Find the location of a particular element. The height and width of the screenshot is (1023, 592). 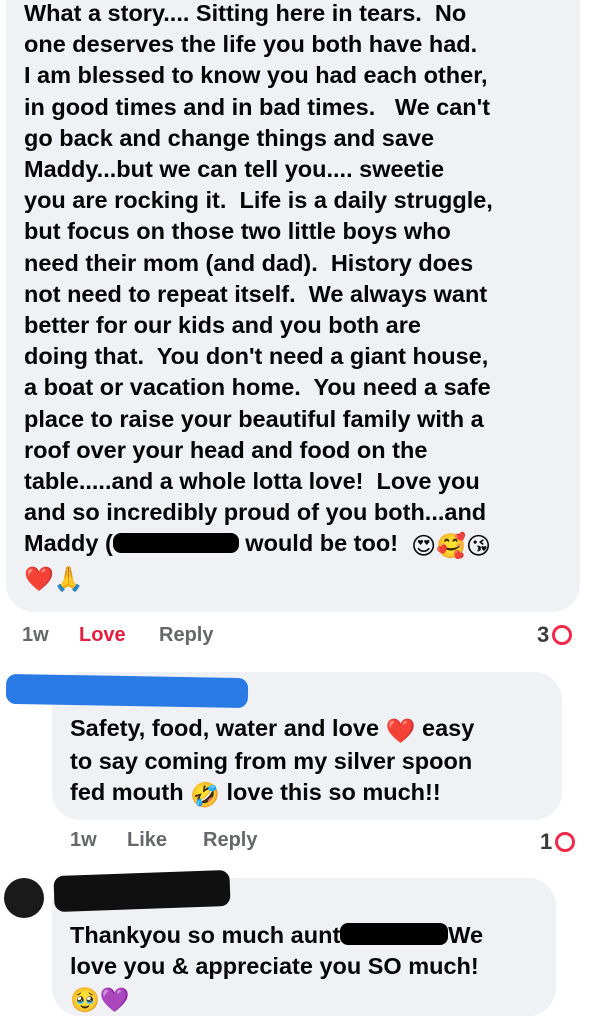

kissing-emoji: 😘 is located at coordinates (479, 547).